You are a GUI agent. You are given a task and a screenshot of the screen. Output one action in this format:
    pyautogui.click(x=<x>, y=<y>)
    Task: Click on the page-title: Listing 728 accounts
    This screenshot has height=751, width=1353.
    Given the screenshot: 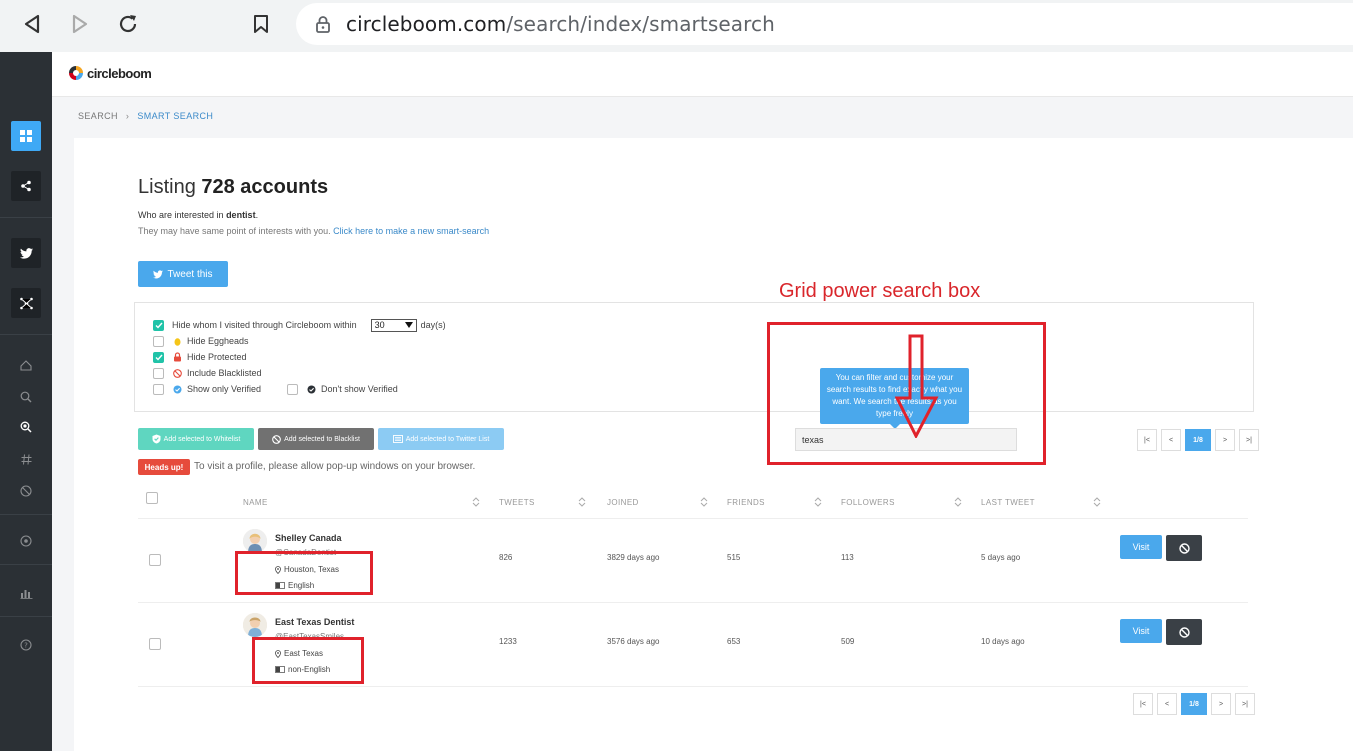 What is the action you would take?
    pyautogui.click(x=233, y=187)
    